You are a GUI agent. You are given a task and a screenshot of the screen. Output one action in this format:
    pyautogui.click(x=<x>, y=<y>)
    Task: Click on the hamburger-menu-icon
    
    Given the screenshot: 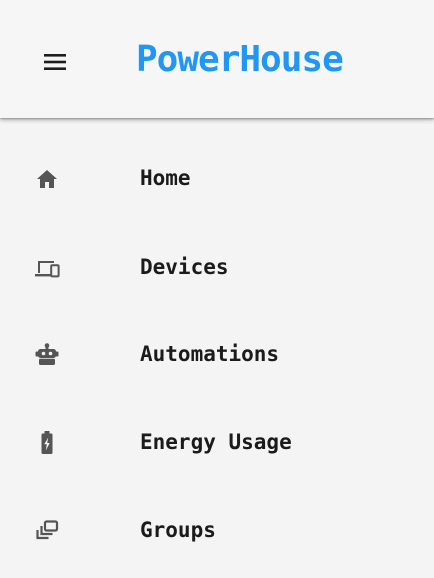 What is the action you would take?
    pyautogui.click(x=55, y=62)
    